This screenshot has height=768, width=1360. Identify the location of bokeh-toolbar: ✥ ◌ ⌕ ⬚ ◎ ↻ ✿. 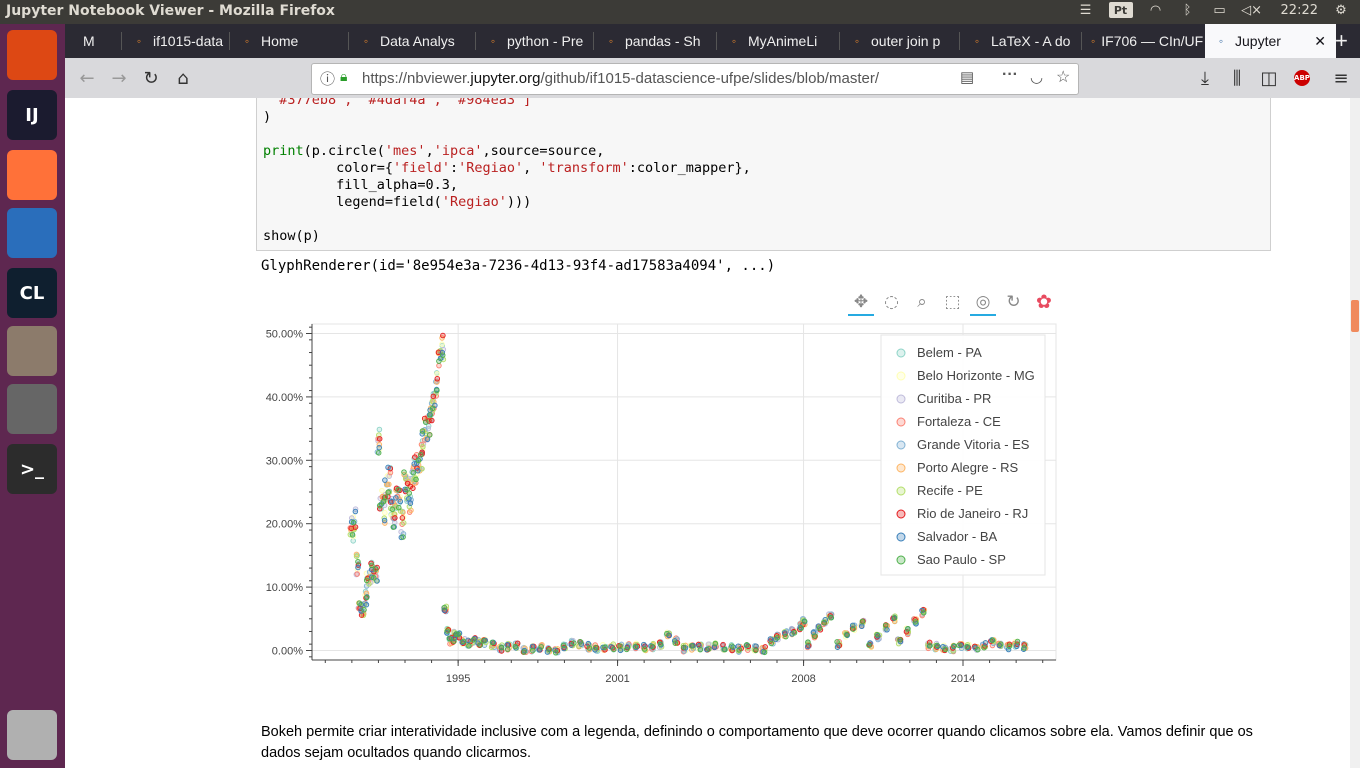
(953, 303).